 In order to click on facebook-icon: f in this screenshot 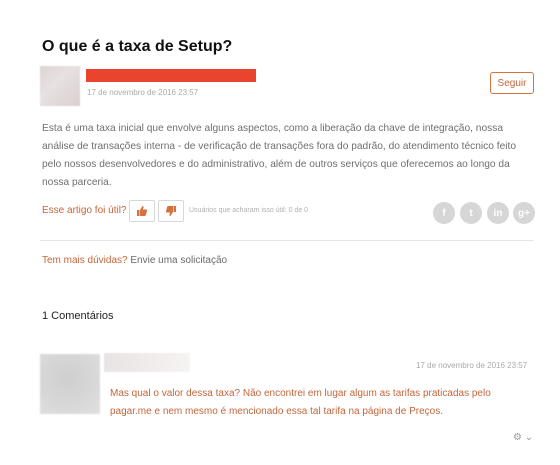, I will do `click(444, 213)`.